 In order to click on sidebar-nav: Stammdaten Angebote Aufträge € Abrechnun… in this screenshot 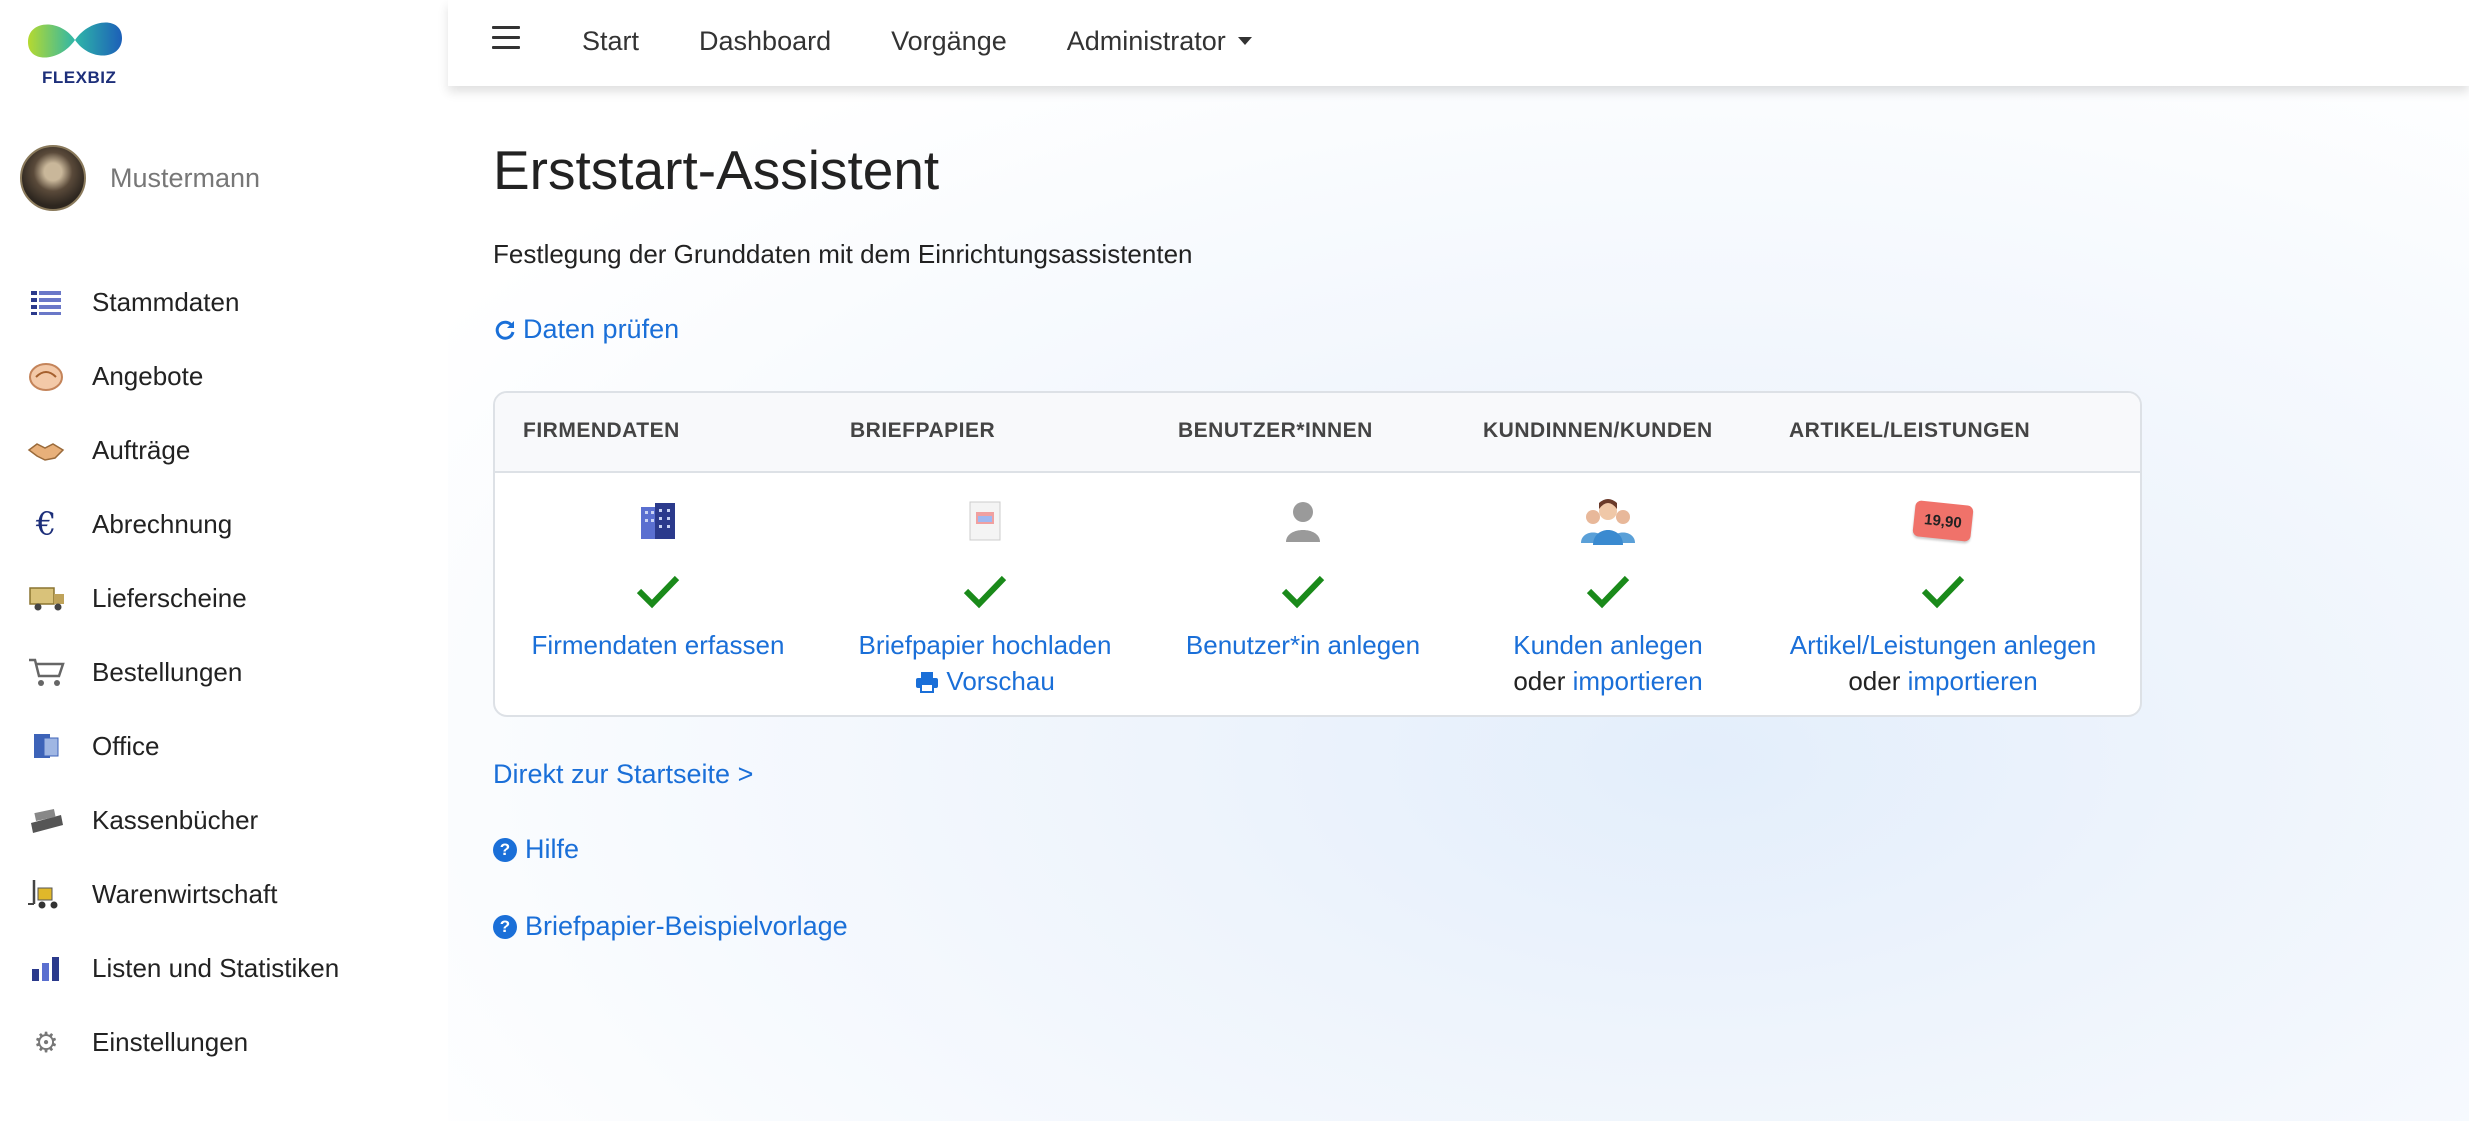, I will do `click(224, 672)`.